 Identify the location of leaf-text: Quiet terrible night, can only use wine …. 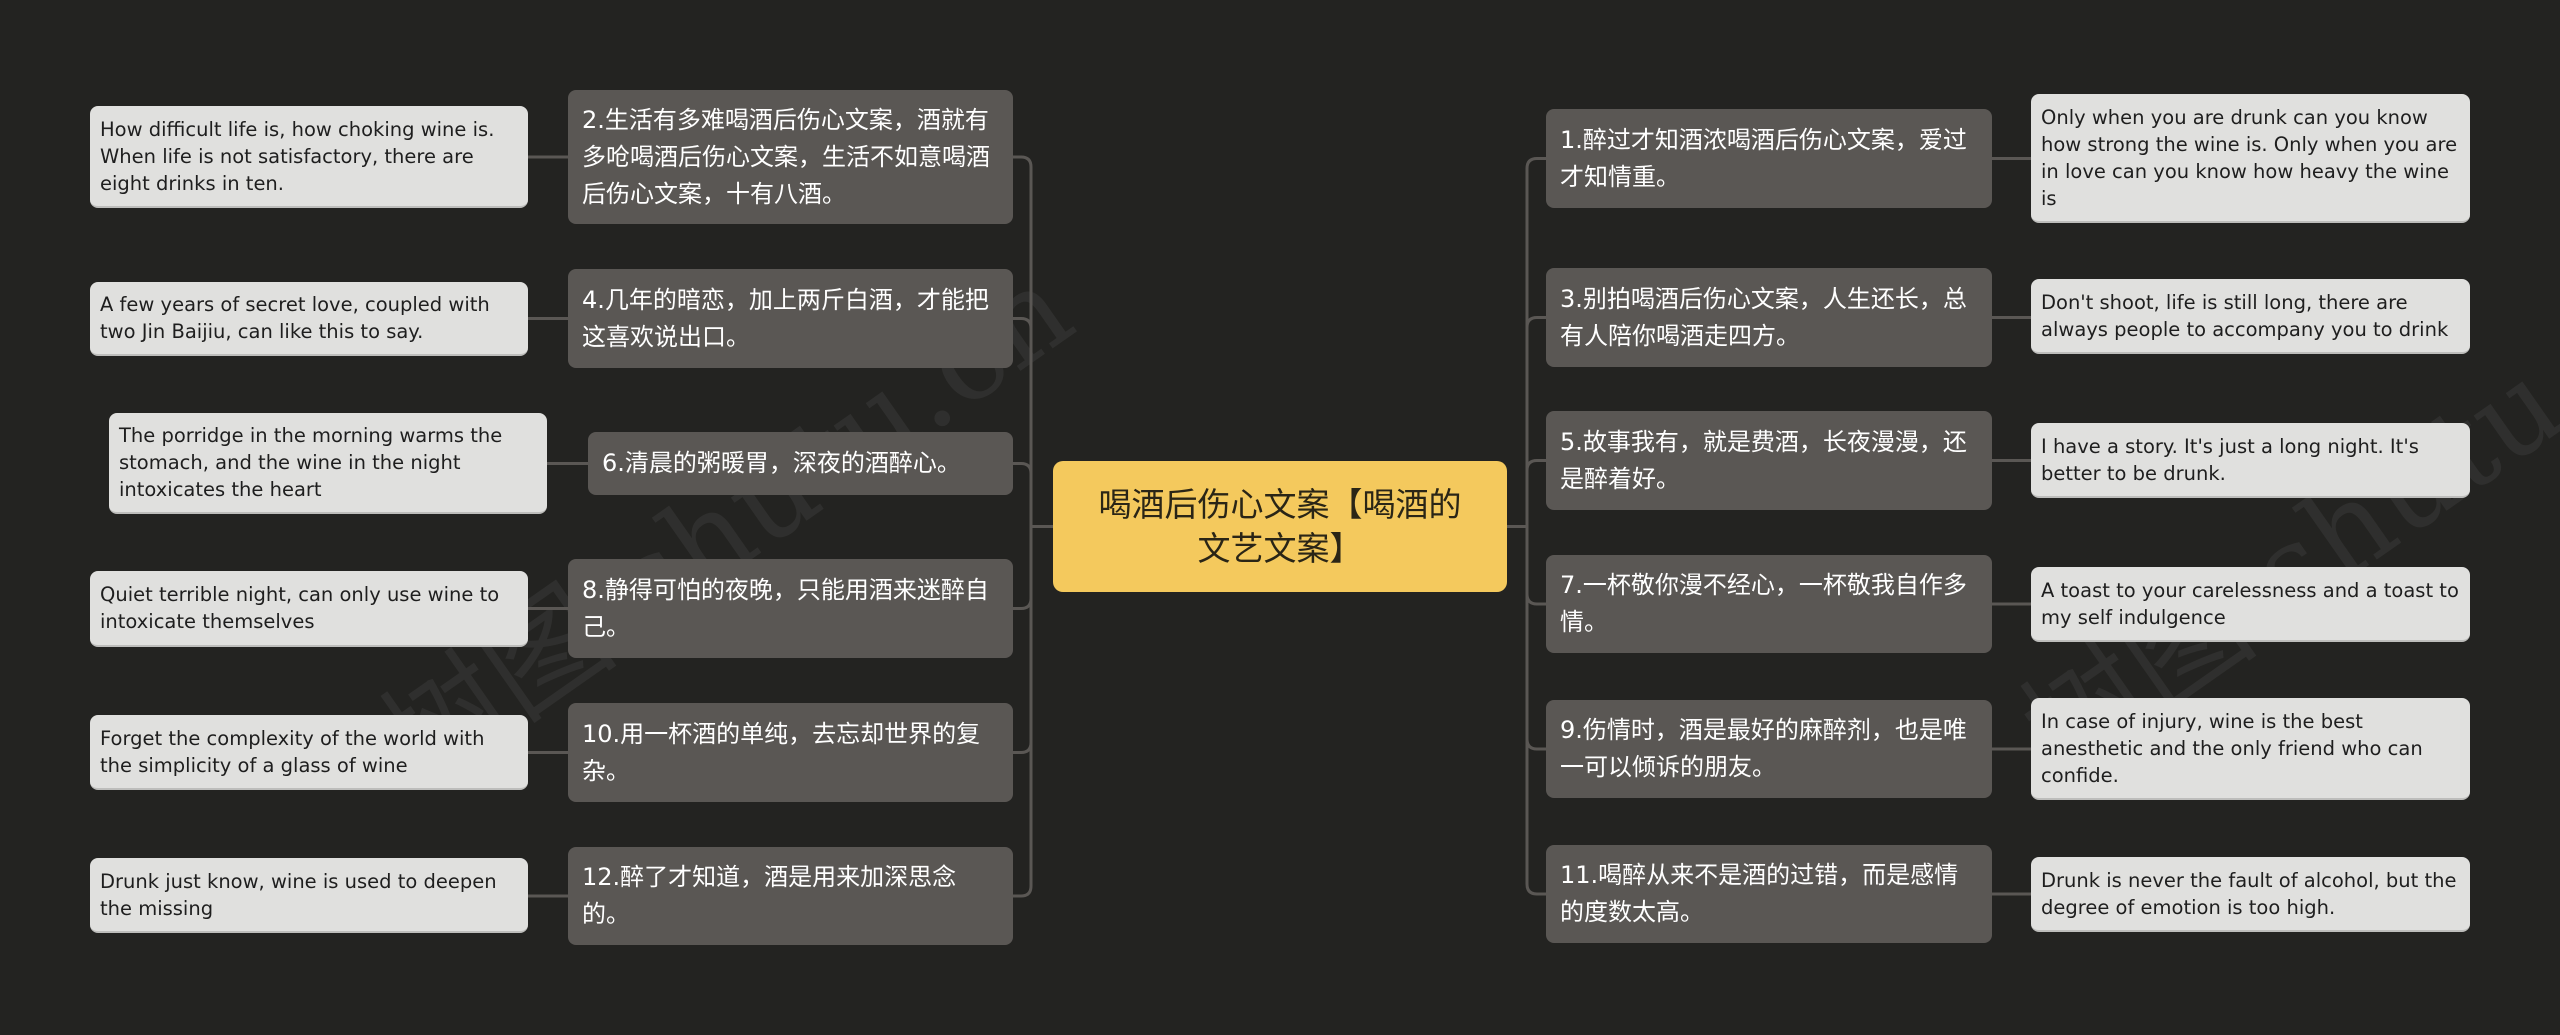
(300, 608).